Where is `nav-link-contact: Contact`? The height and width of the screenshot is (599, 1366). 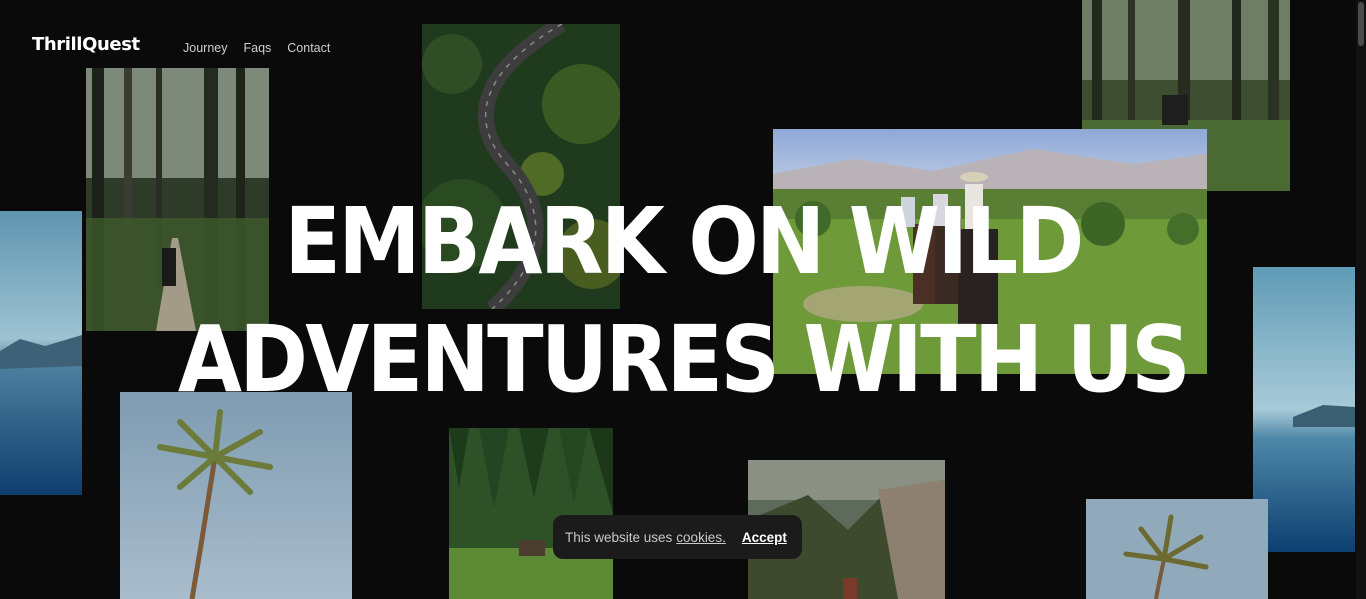 nav-link-contact: Contact is located at coordinates (308, 48).